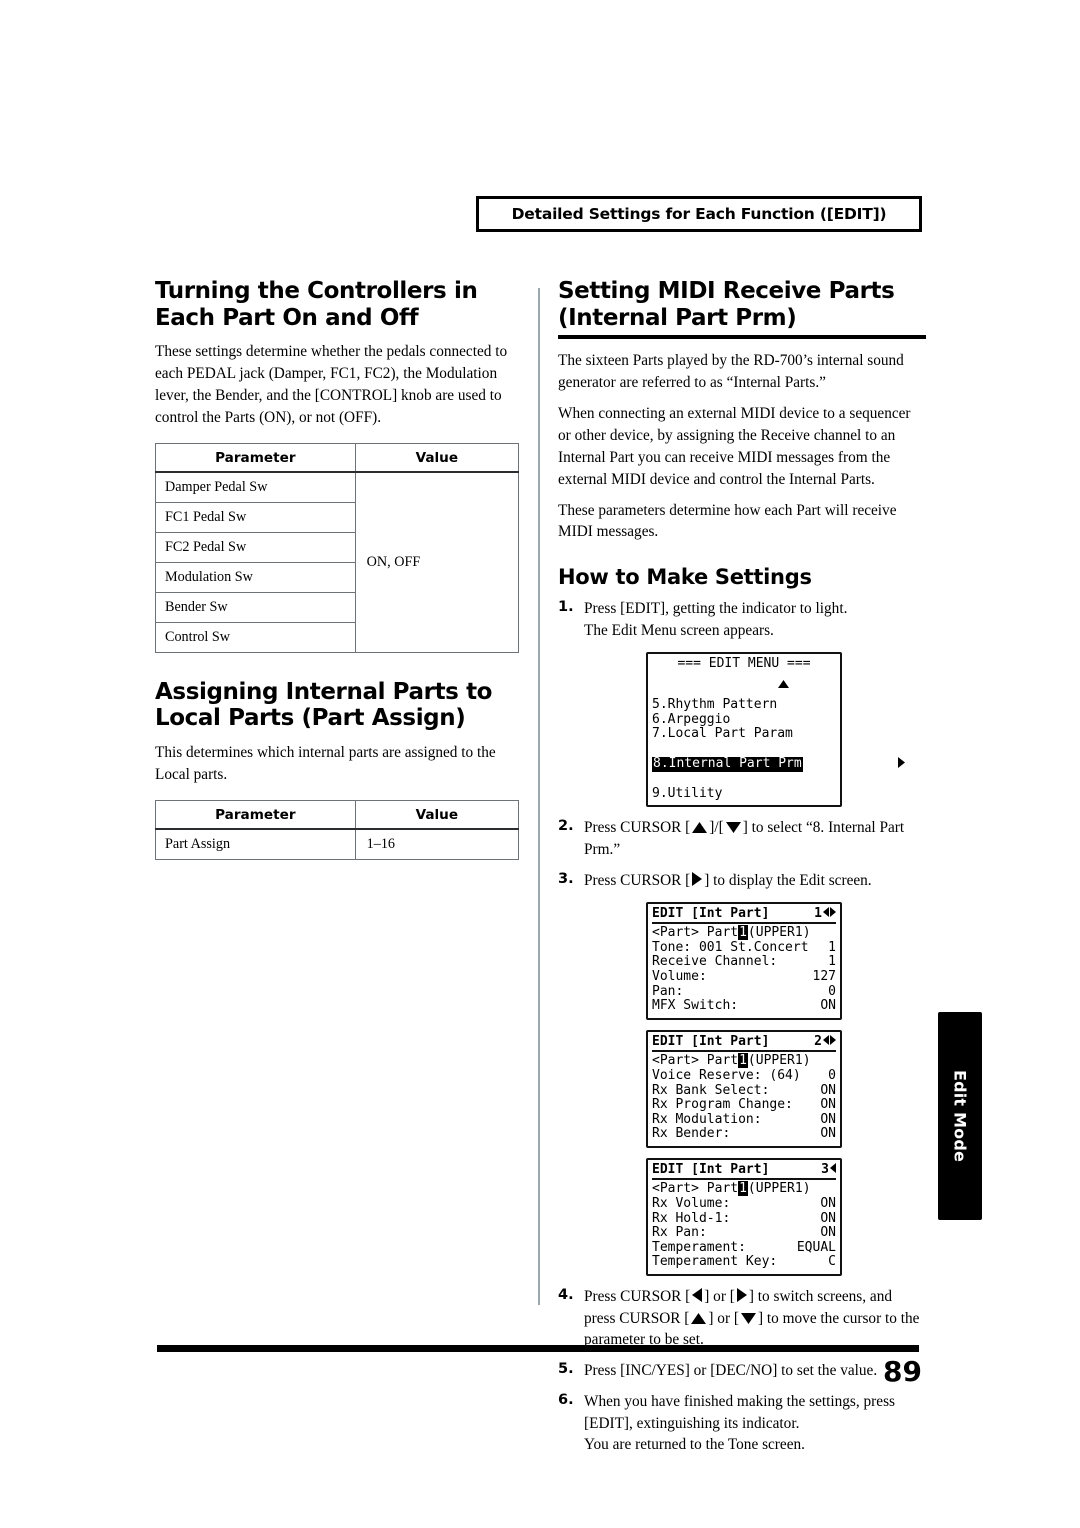 This screenshot has height=1528, width=1080. I want to click on lcd-param-label: Rx Modulation:, so click(707, 1119).